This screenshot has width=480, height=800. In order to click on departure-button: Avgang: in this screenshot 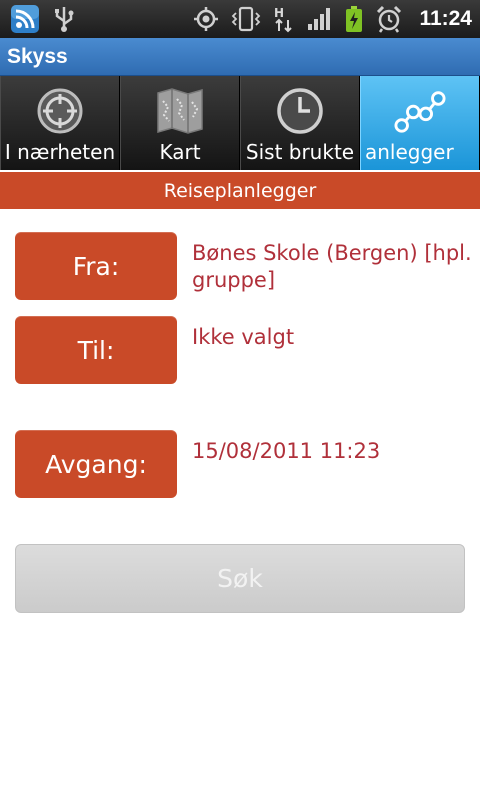, I will do `click(96, 464)`.